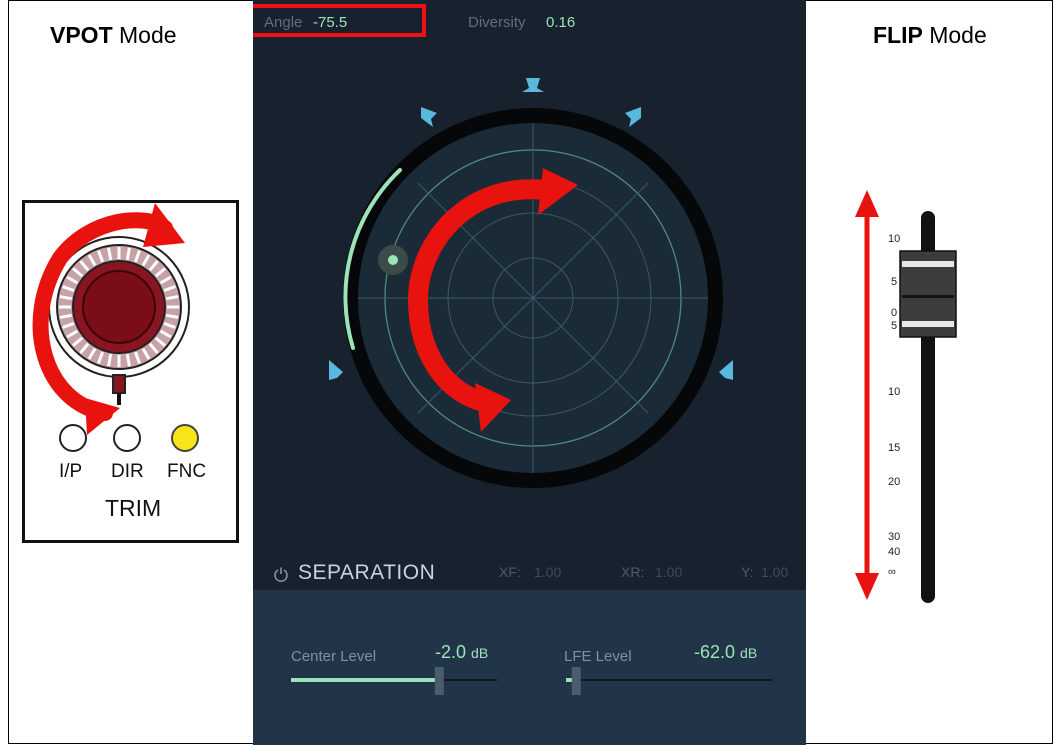 Image resolution: width=1057 pixels, height=745 pixels. Describe the element at coordinates (187, 471) in the screenshot. I see `led-fnc-label: FNC` at that location.